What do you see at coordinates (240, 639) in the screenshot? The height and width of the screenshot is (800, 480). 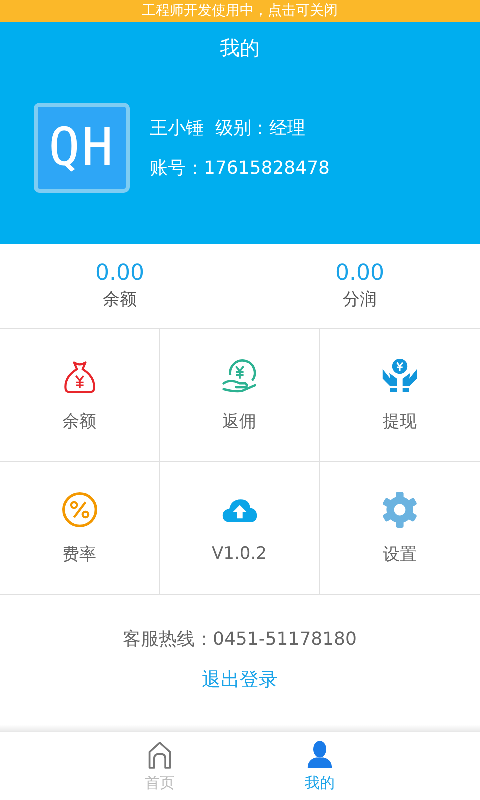 I see `service-hotline: 客服热线：0451-51178180` at bounding box center [240, 639].